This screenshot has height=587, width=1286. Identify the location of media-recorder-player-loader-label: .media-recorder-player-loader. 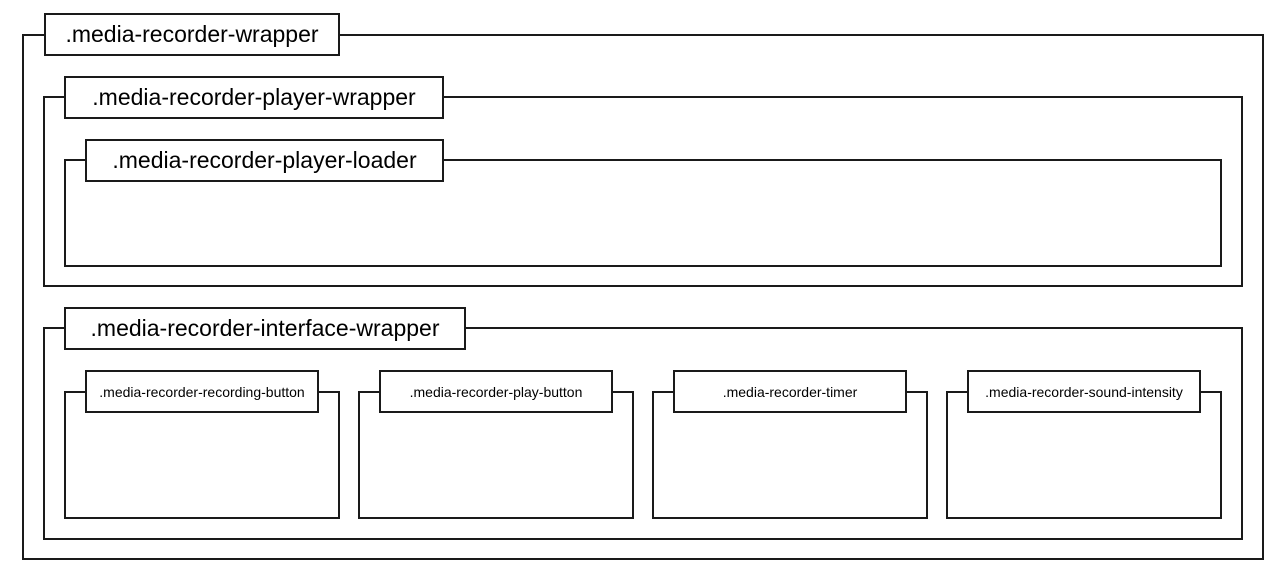
(264, 160).